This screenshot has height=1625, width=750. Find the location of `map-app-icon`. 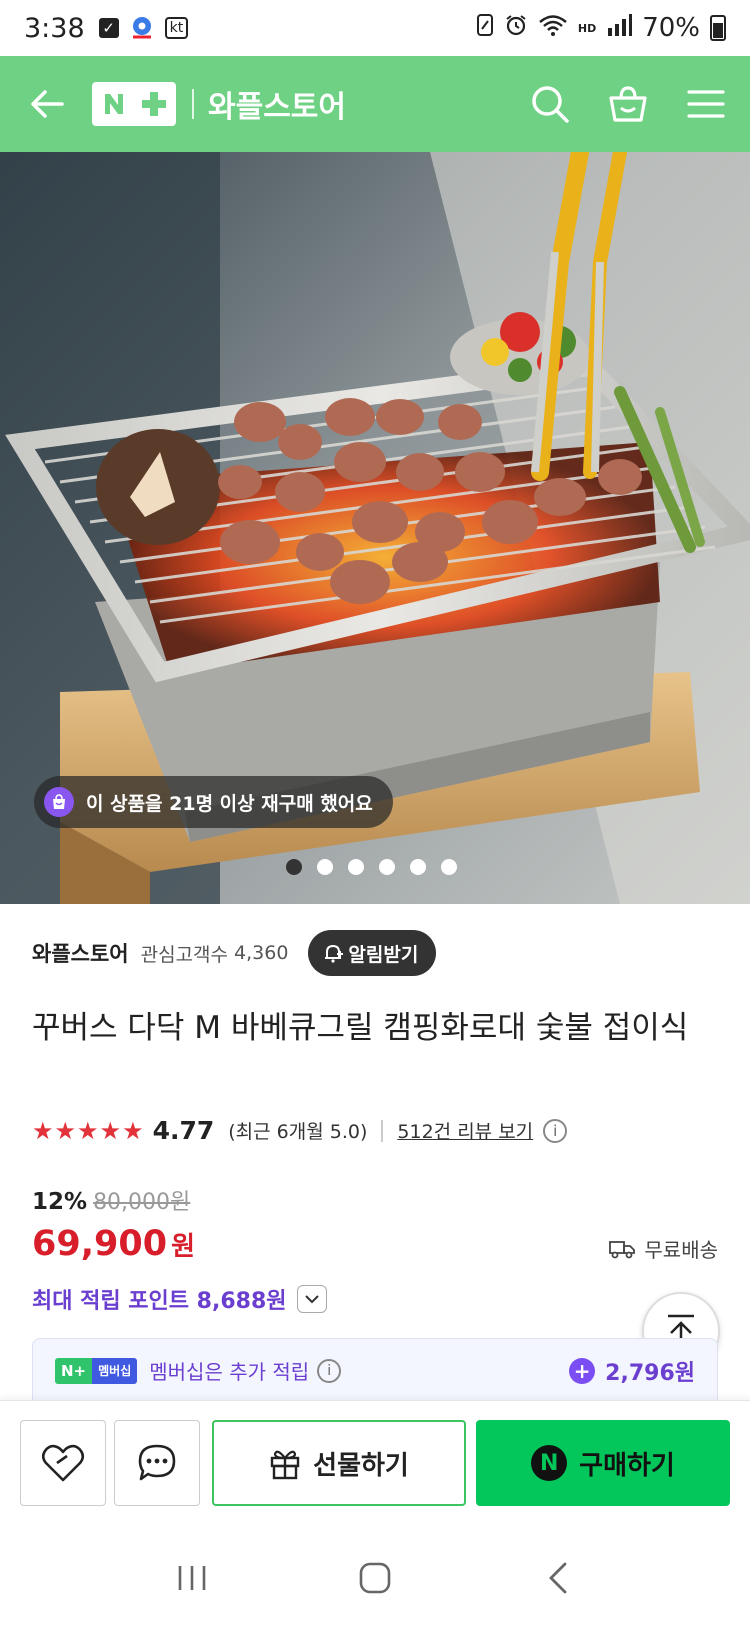

map-app-icon is located at coordinates (142, 28).